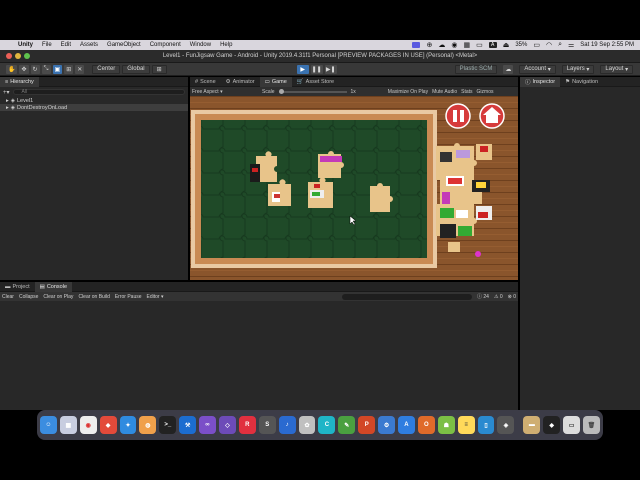 Image resolution: width=640 pixels, height=480 pixels. Describe the element at coordinates (498, 297) in the screenshot. I see `warning-count: ⚠ 0` at that location.